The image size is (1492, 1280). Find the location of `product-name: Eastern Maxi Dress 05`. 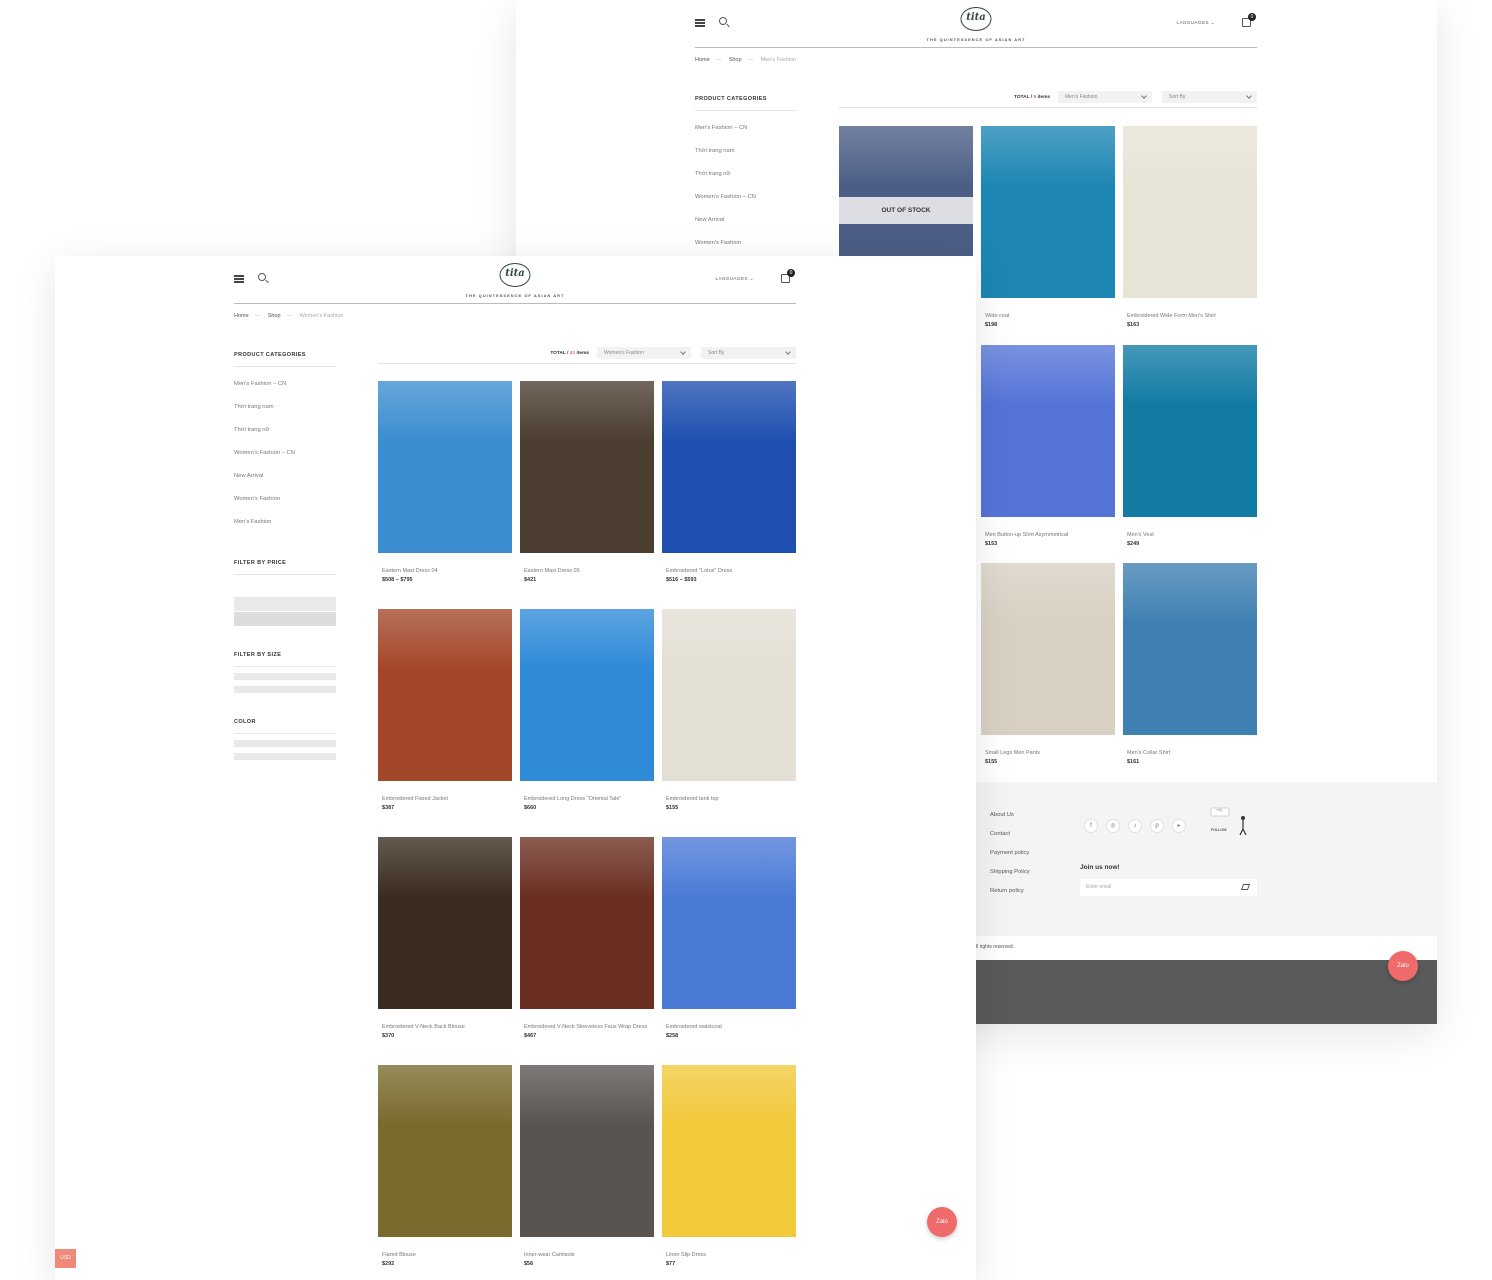

product-name: Eastern Maxi Dress 05 is located at coordinates (587, 571).